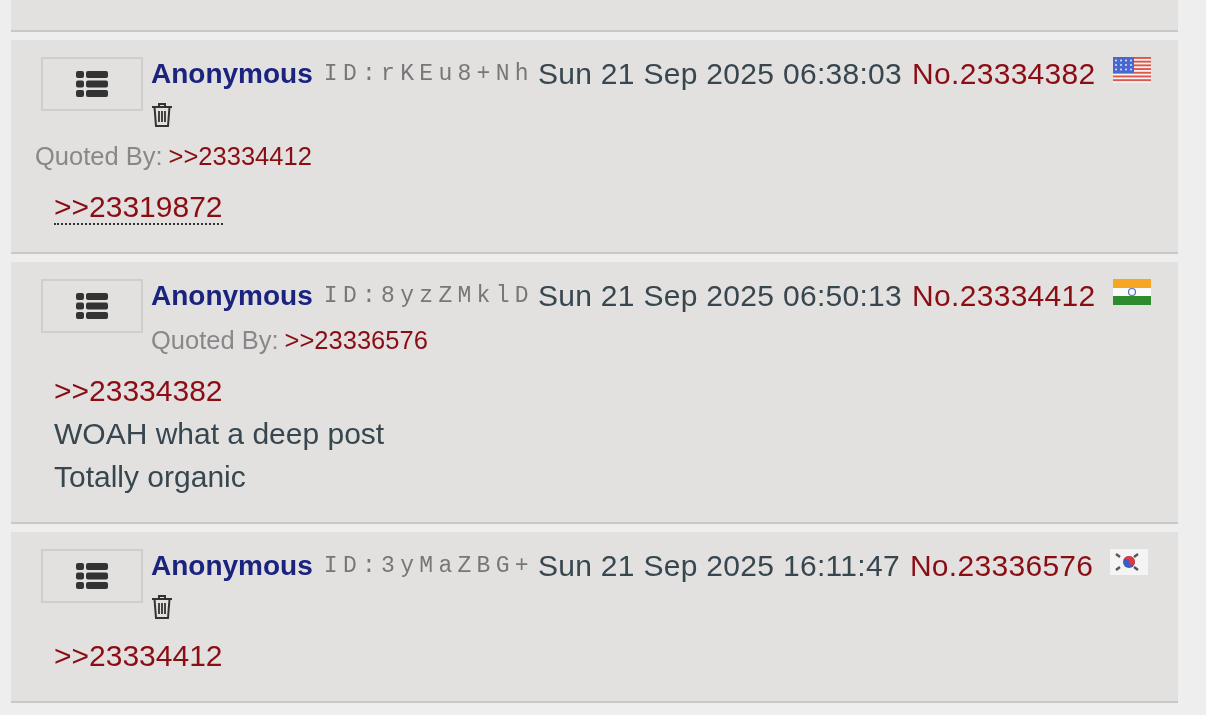  What do you see at coordinates (1001, 566) in the screenshot?
I see `post-number-link: No.23336576` at bounding box center [1001, 566].